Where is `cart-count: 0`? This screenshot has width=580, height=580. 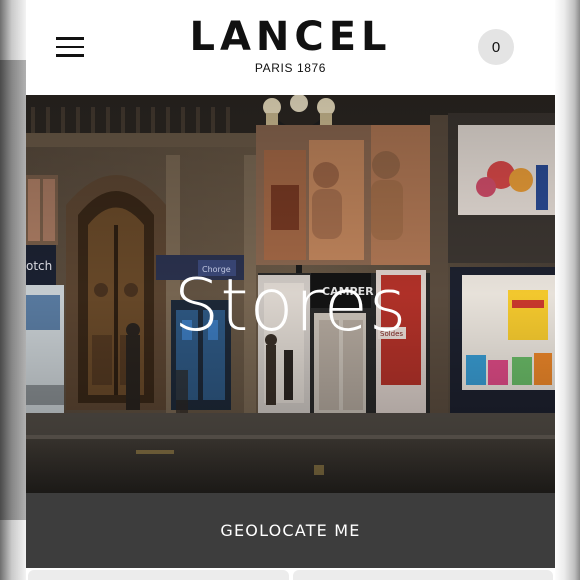
cart-count: 0 is located at coordinates (496, 47).